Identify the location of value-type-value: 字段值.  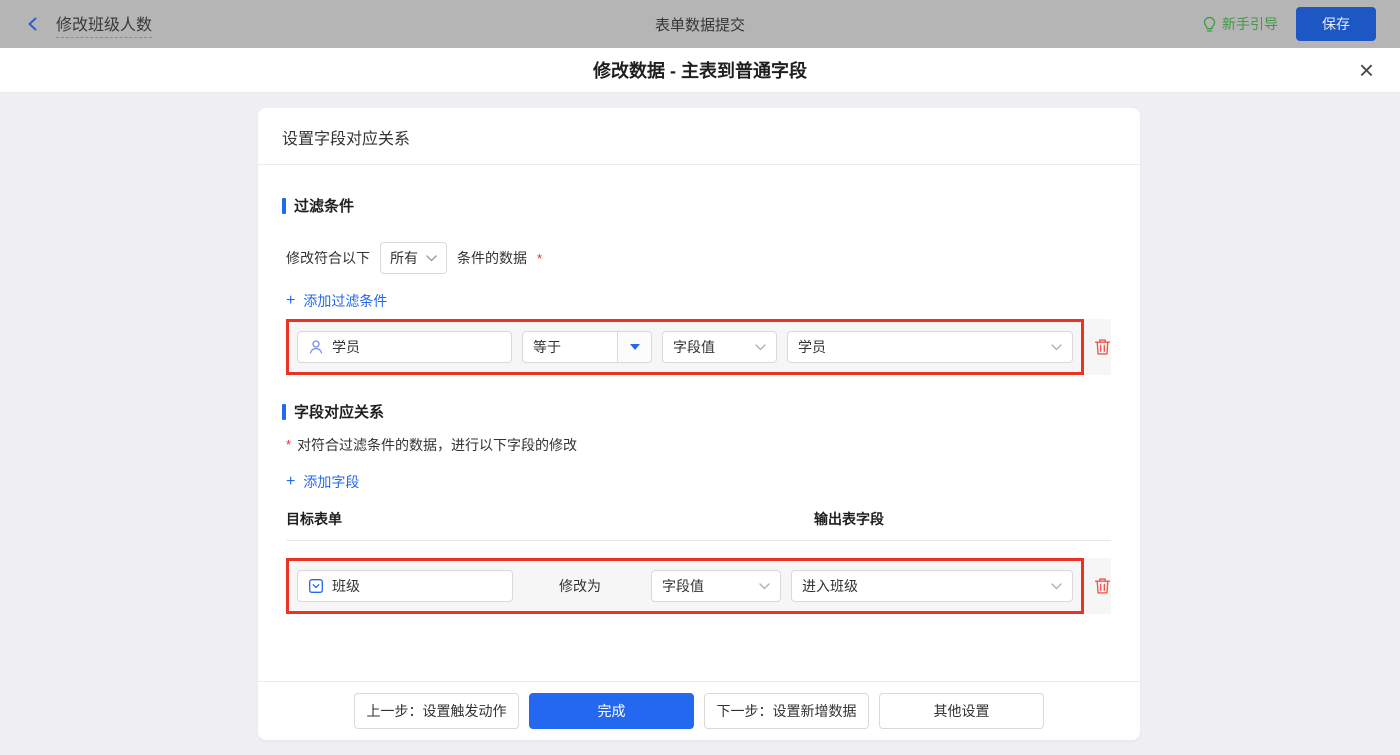
(694, 347).